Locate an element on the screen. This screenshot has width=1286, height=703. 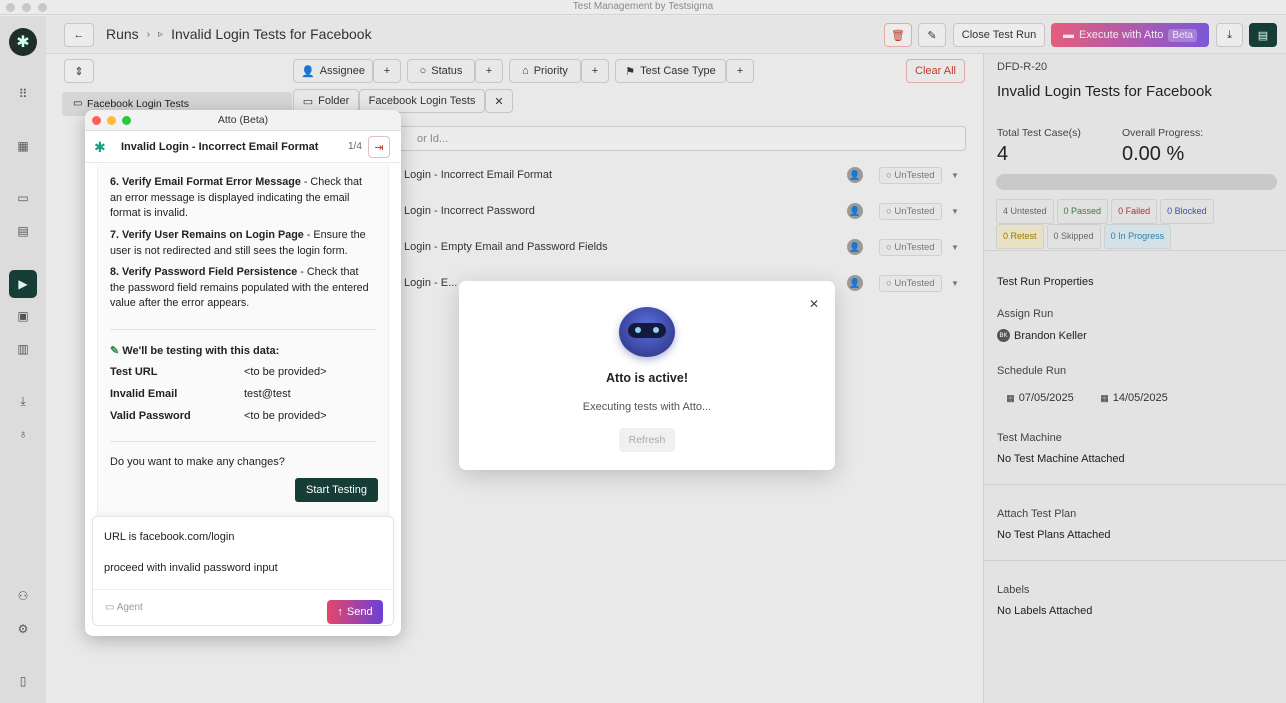
filter-priority: ⌂ Priority is located at coordinates (545, 71).